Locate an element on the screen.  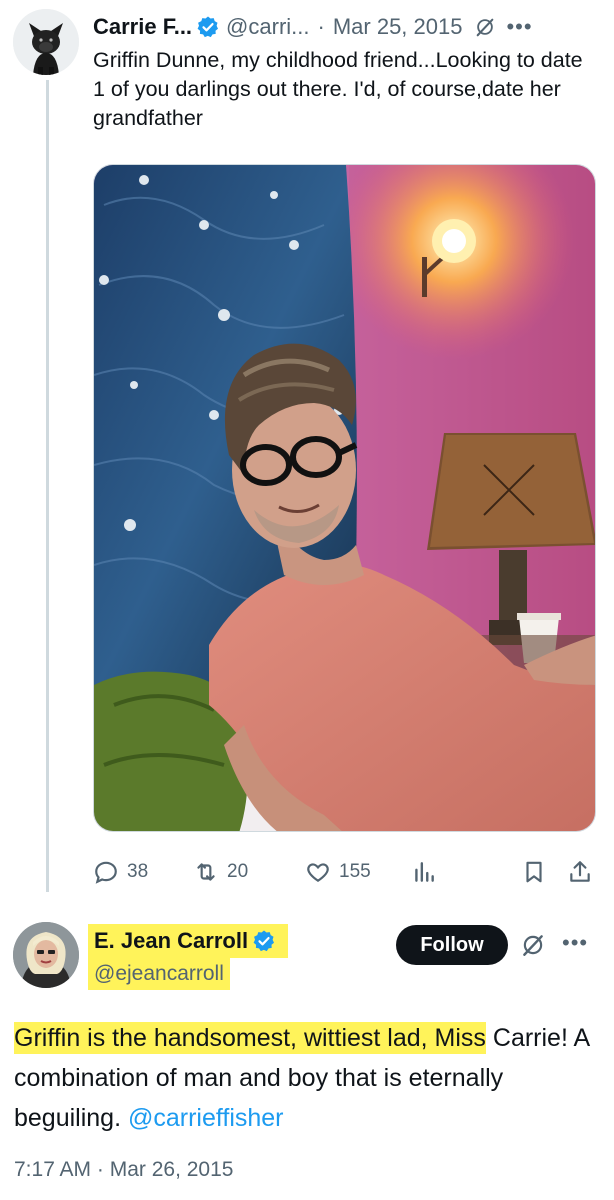
views-icon is located at coordinates (424, 872).